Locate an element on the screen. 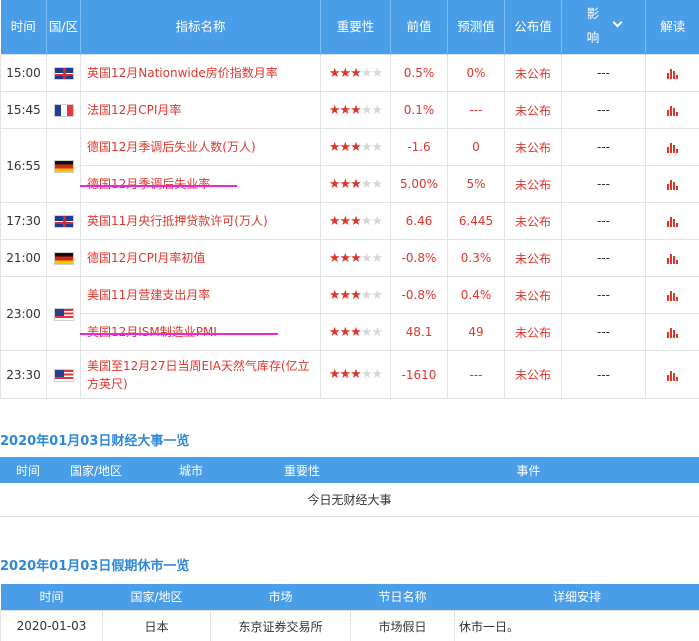  previous-value: 6.46 is located at coordinates (419, 221).